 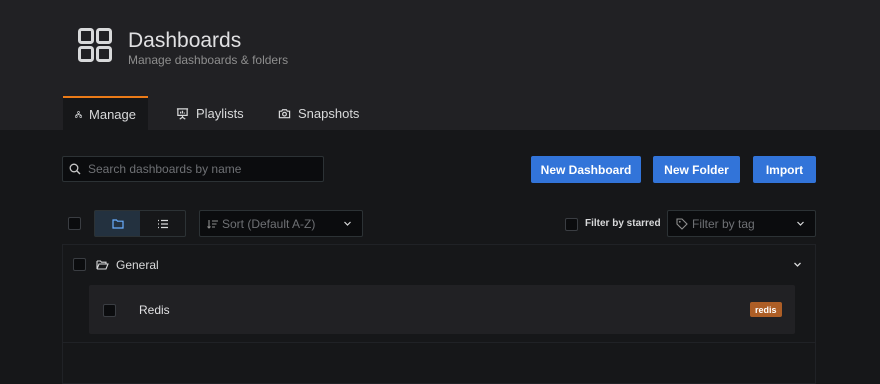 I want to click on tab-snapshots-label: Snapshots, so click(x=329, y=113).